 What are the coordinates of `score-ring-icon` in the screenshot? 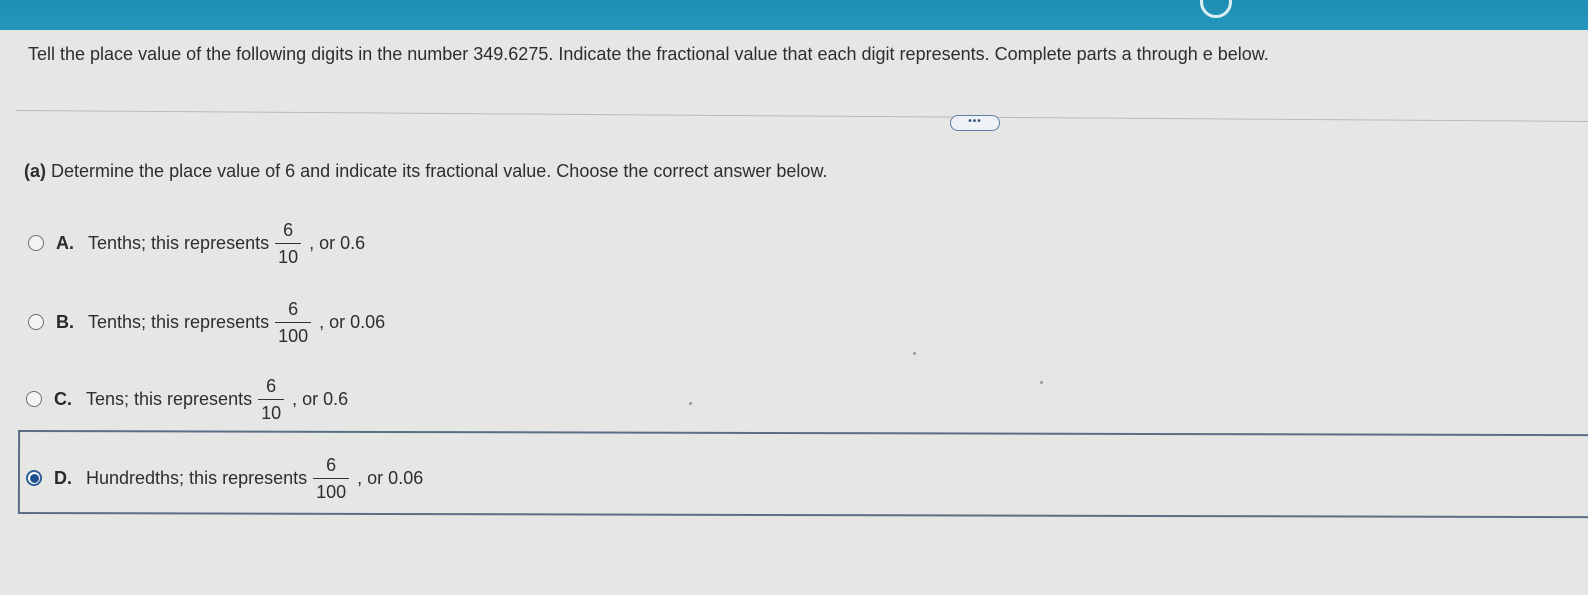 It's located at (1216, 9).